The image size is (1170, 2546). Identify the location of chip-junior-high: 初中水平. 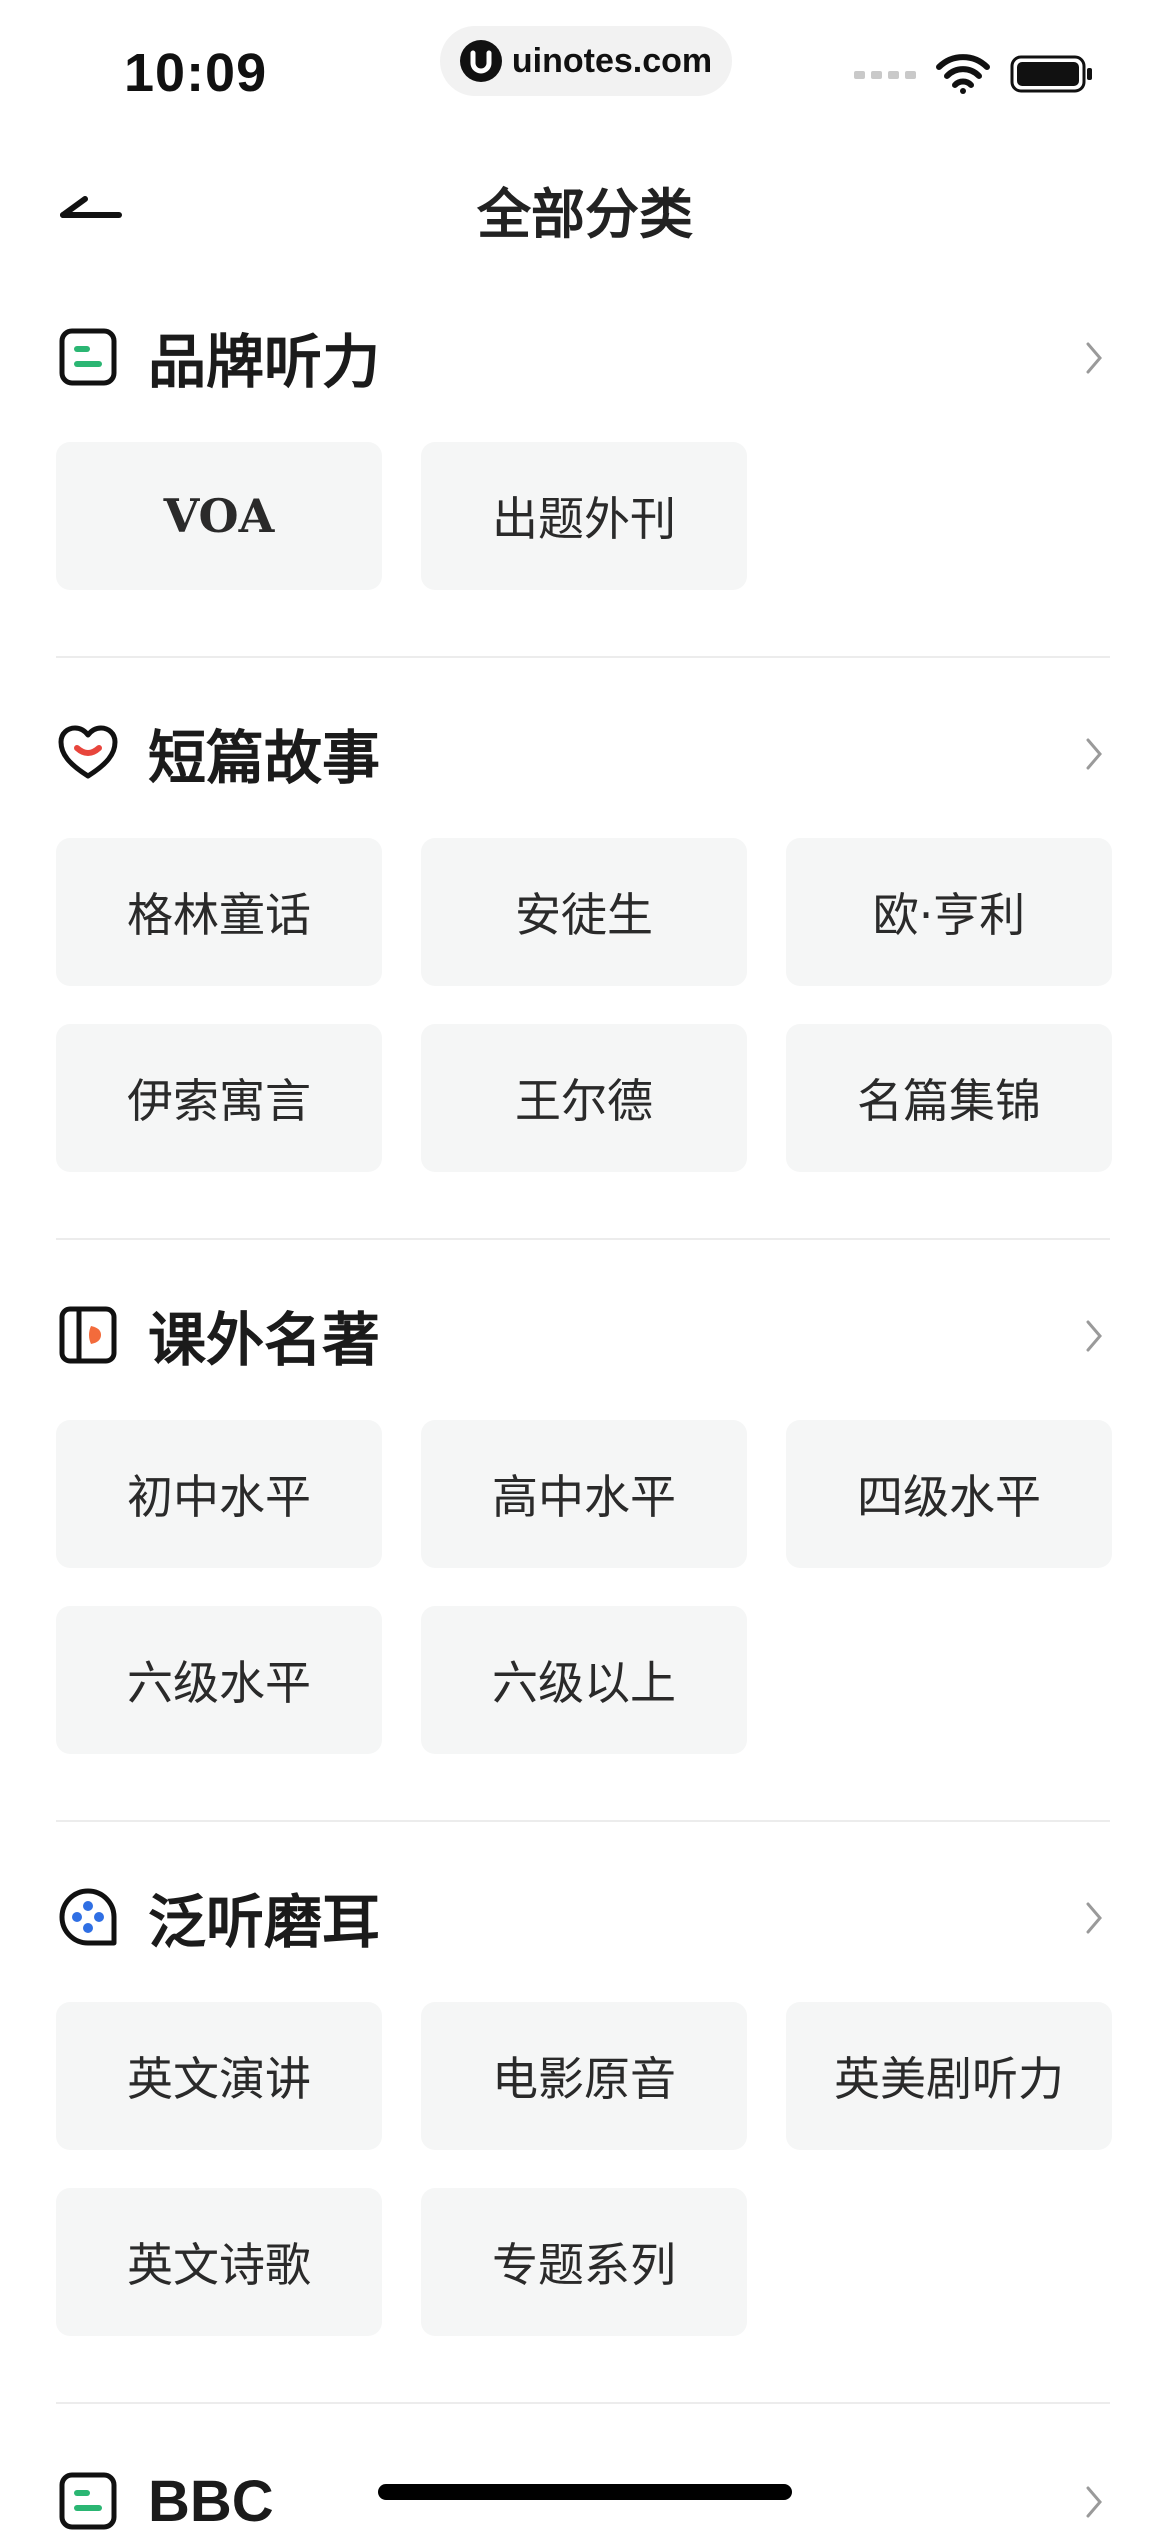
(219, 1494).